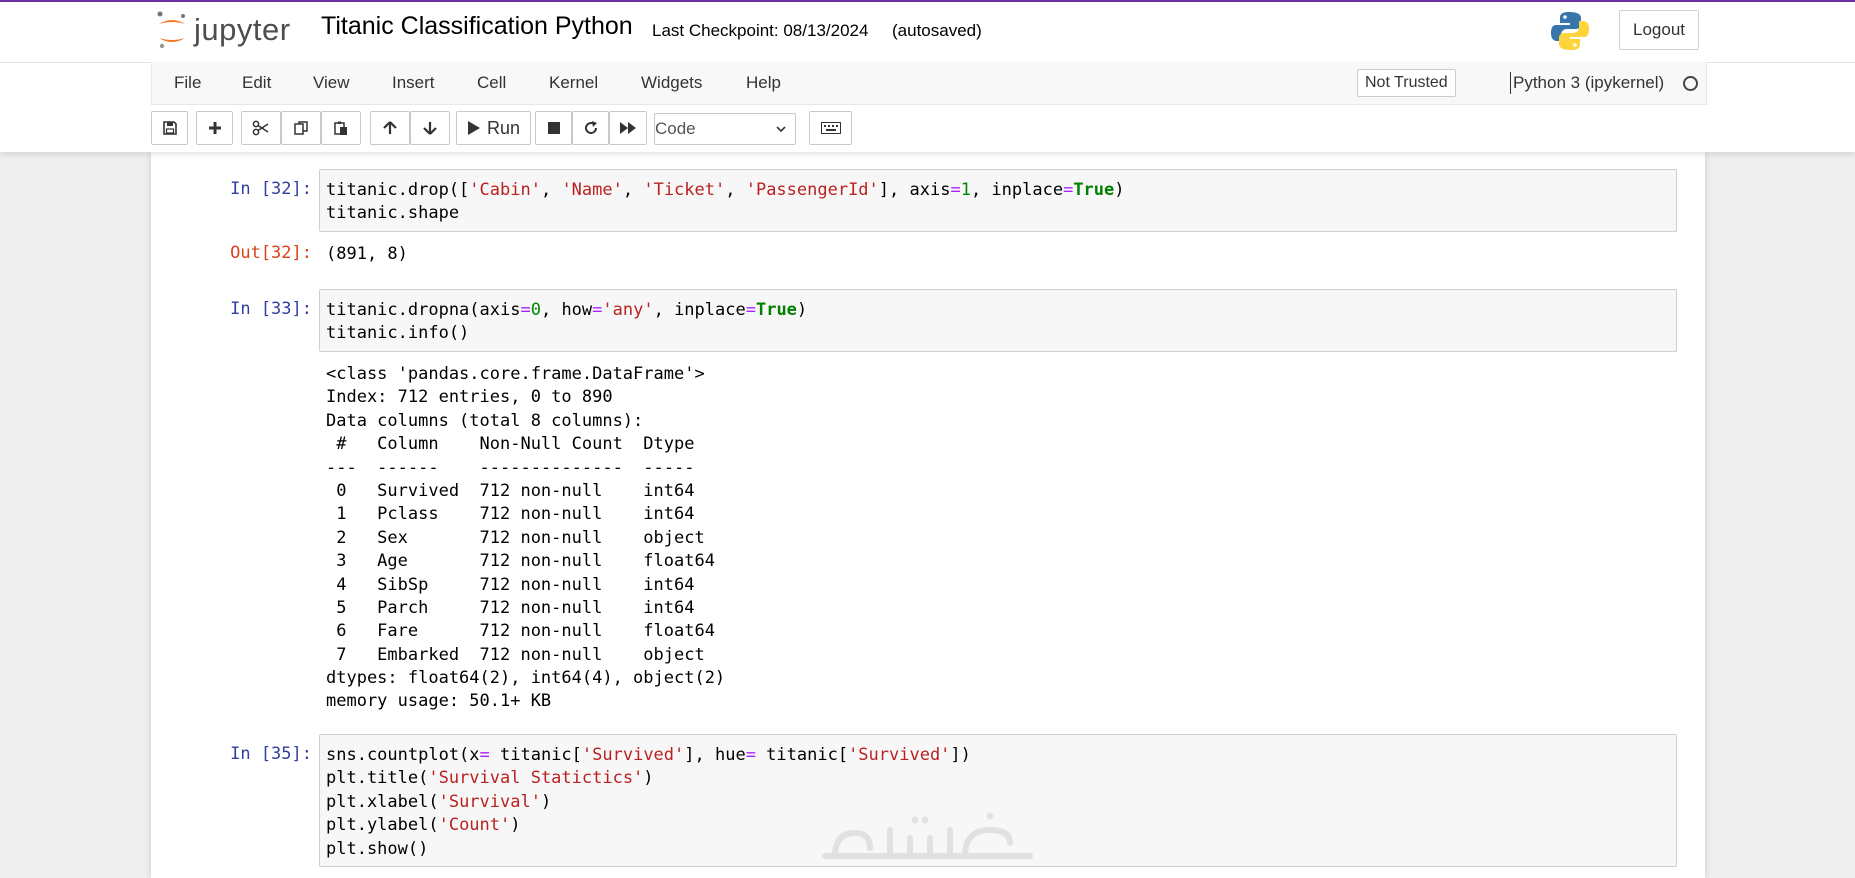 The image size is (1855, 878). I want to click on logout-button: Logout, so click(1659, 30).